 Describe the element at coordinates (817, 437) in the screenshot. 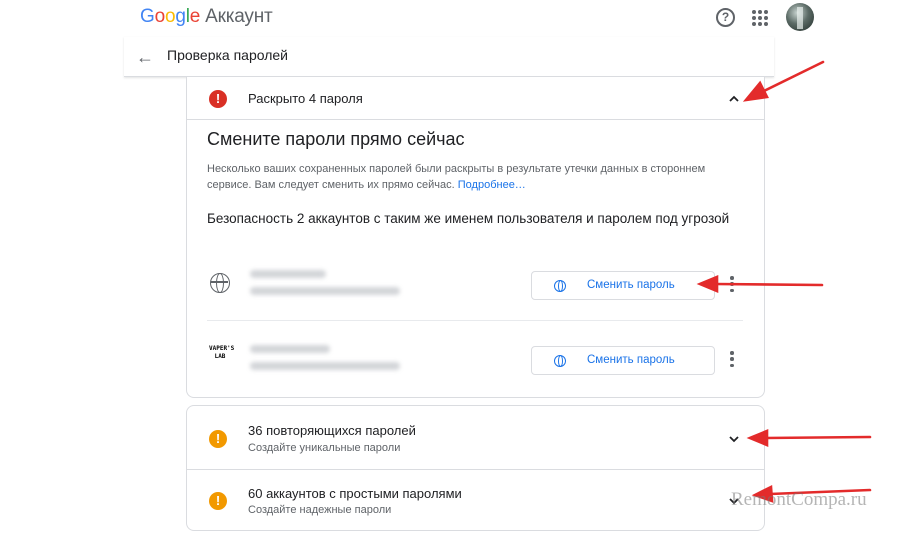

I see `annotation-arrow` at that location.